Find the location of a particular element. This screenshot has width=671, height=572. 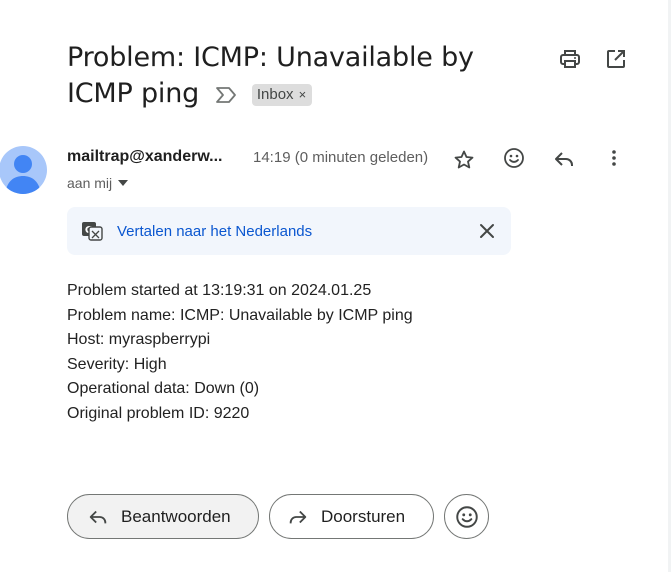

star-icon is located at coordinates (464, 160).